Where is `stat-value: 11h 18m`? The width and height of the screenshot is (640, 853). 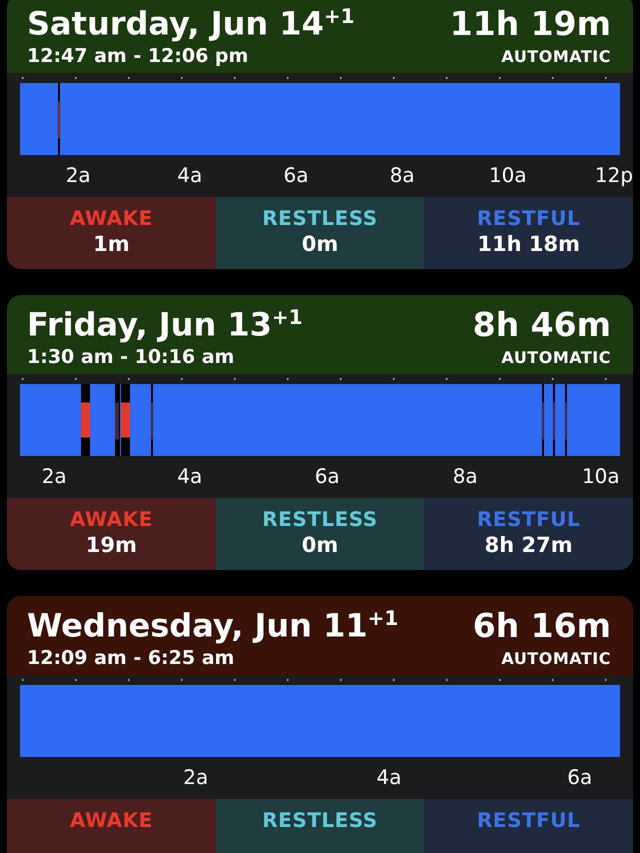 stat-value: 11h 18m is located at coordinates (528, 244).